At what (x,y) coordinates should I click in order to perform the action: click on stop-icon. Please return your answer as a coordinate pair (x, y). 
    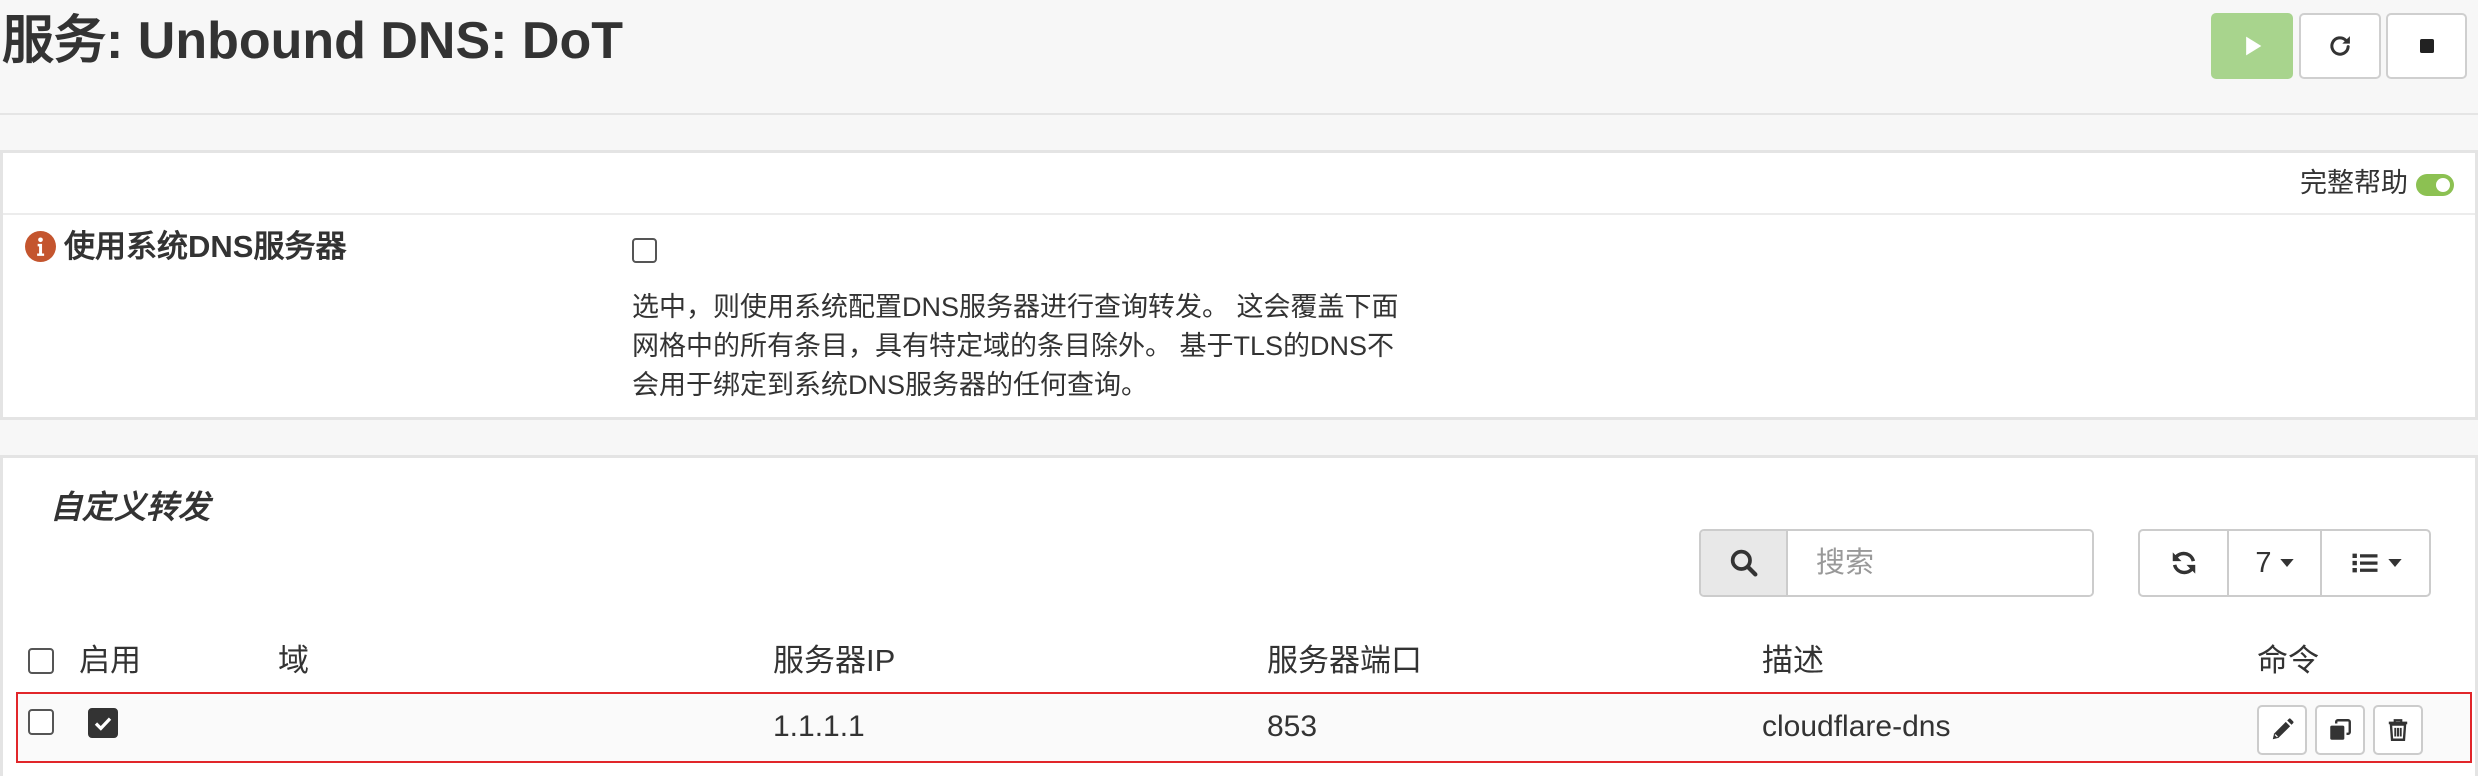
    Looking at the image, I should click on (2426, 46).